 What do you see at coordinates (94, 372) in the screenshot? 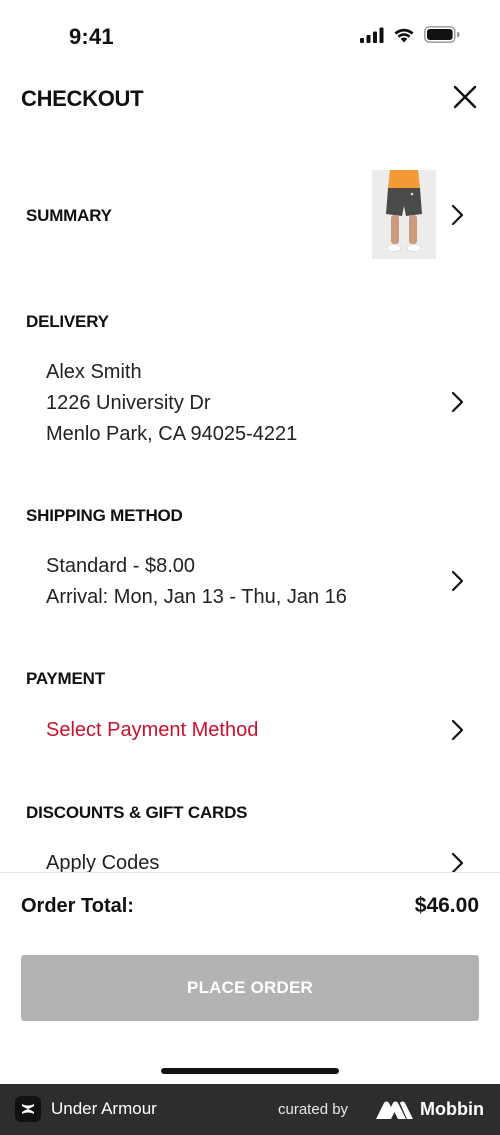
I see `delivery-name: Alex Smith` at bounding box center [94, 372].